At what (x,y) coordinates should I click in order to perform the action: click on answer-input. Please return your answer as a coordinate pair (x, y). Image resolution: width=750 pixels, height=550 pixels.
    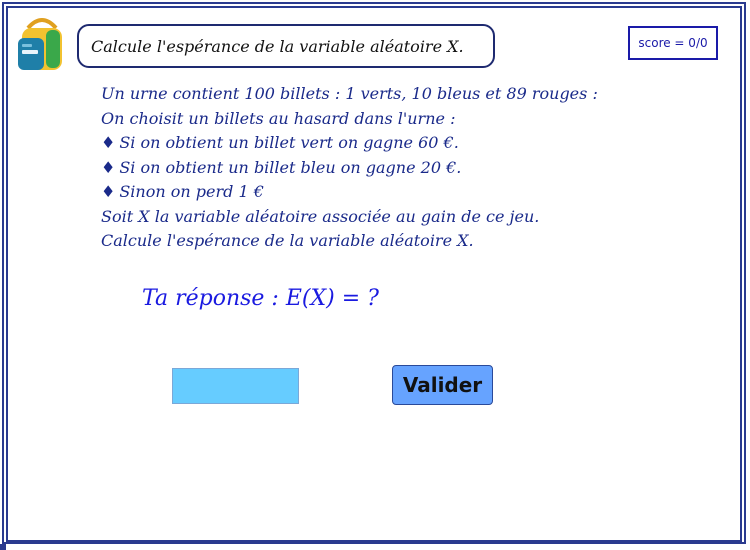
    Looking at the image, I should click on (235, 386).